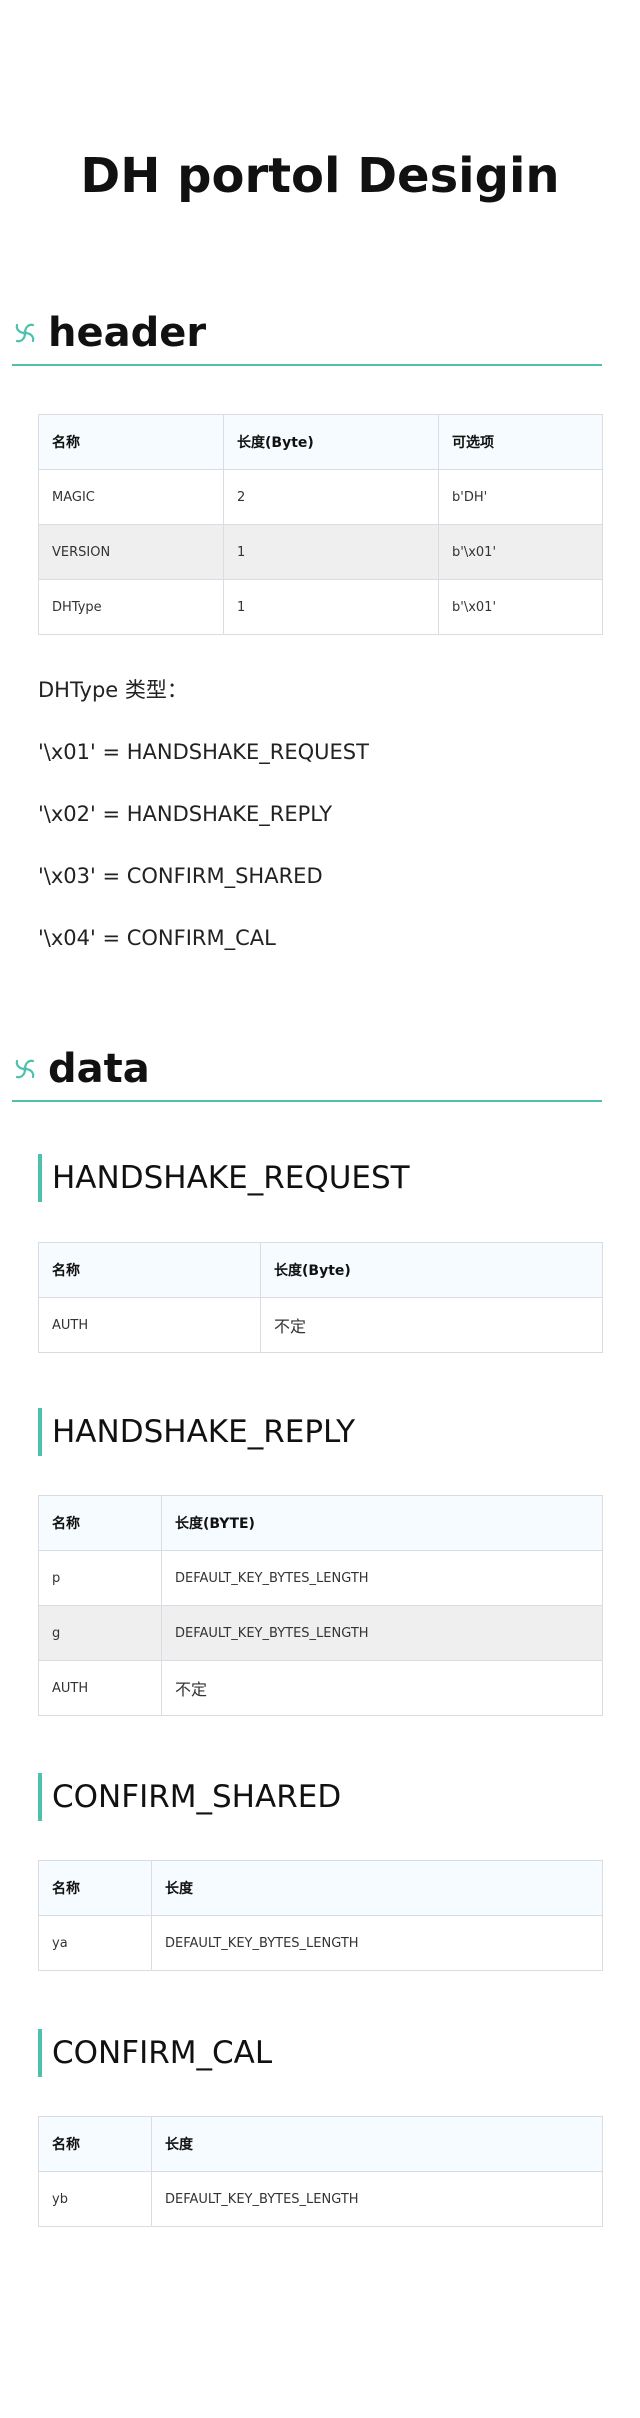  I want to click on column-header: 可选项, so click(520, 442).